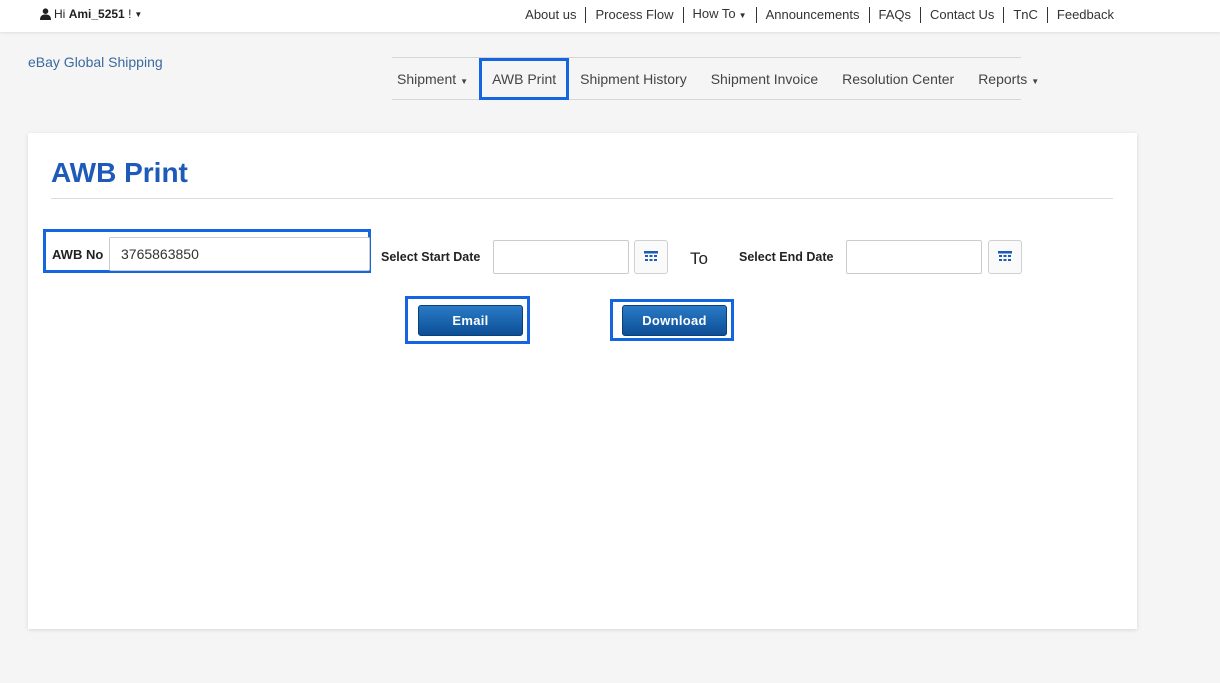  I want to click on start-date-input, so click(561, 257).